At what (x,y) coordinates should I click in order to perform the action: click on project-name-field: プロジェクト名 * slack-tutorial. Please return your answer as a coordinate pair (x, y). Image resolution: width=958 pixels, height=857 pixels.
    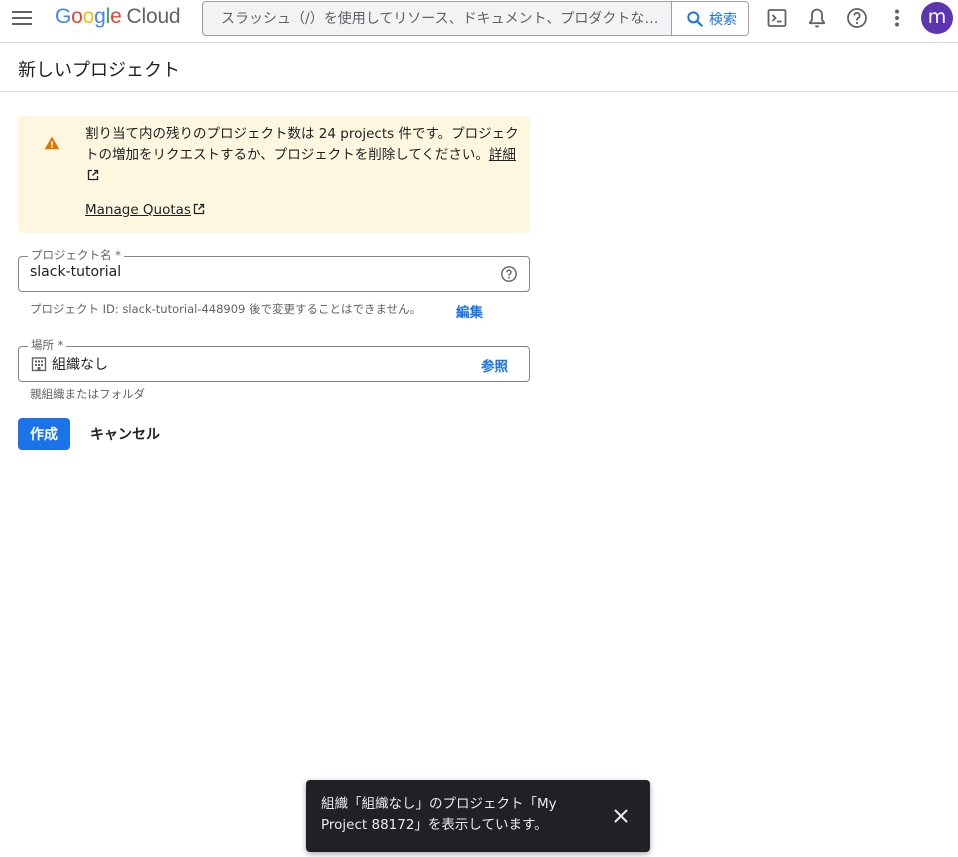
    Looking at the image, I should click on (274, 270).